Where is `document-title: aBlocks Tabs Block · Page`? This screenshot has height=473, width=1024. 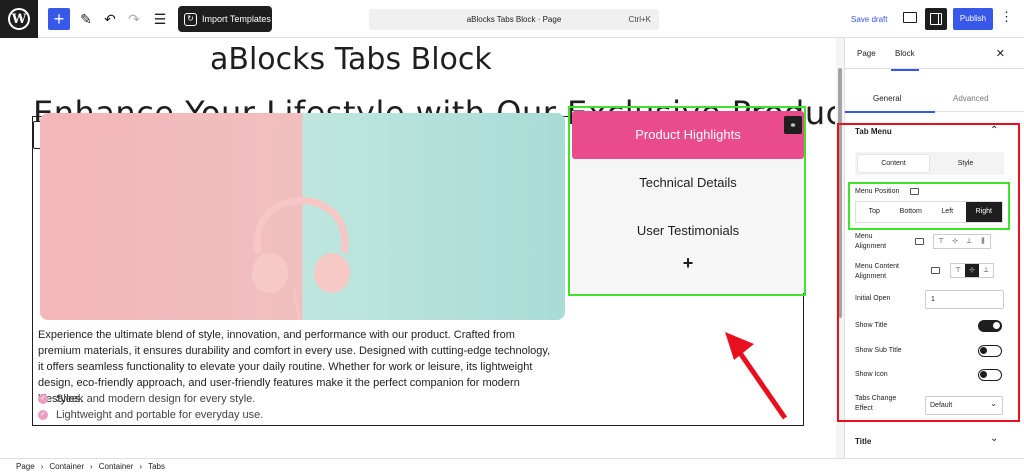 document-title: aBlocks Tabs Block · Page is located at coordinates (514, 19).